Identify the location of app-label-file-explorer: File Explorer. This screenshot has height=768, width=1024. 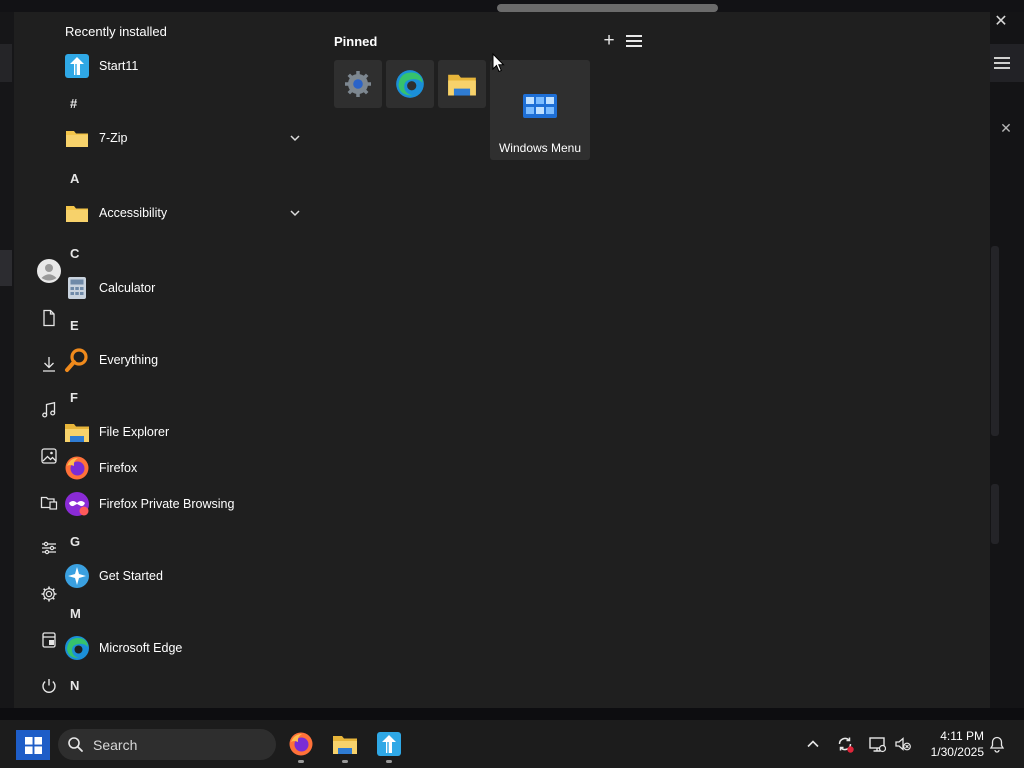
(134, 432).